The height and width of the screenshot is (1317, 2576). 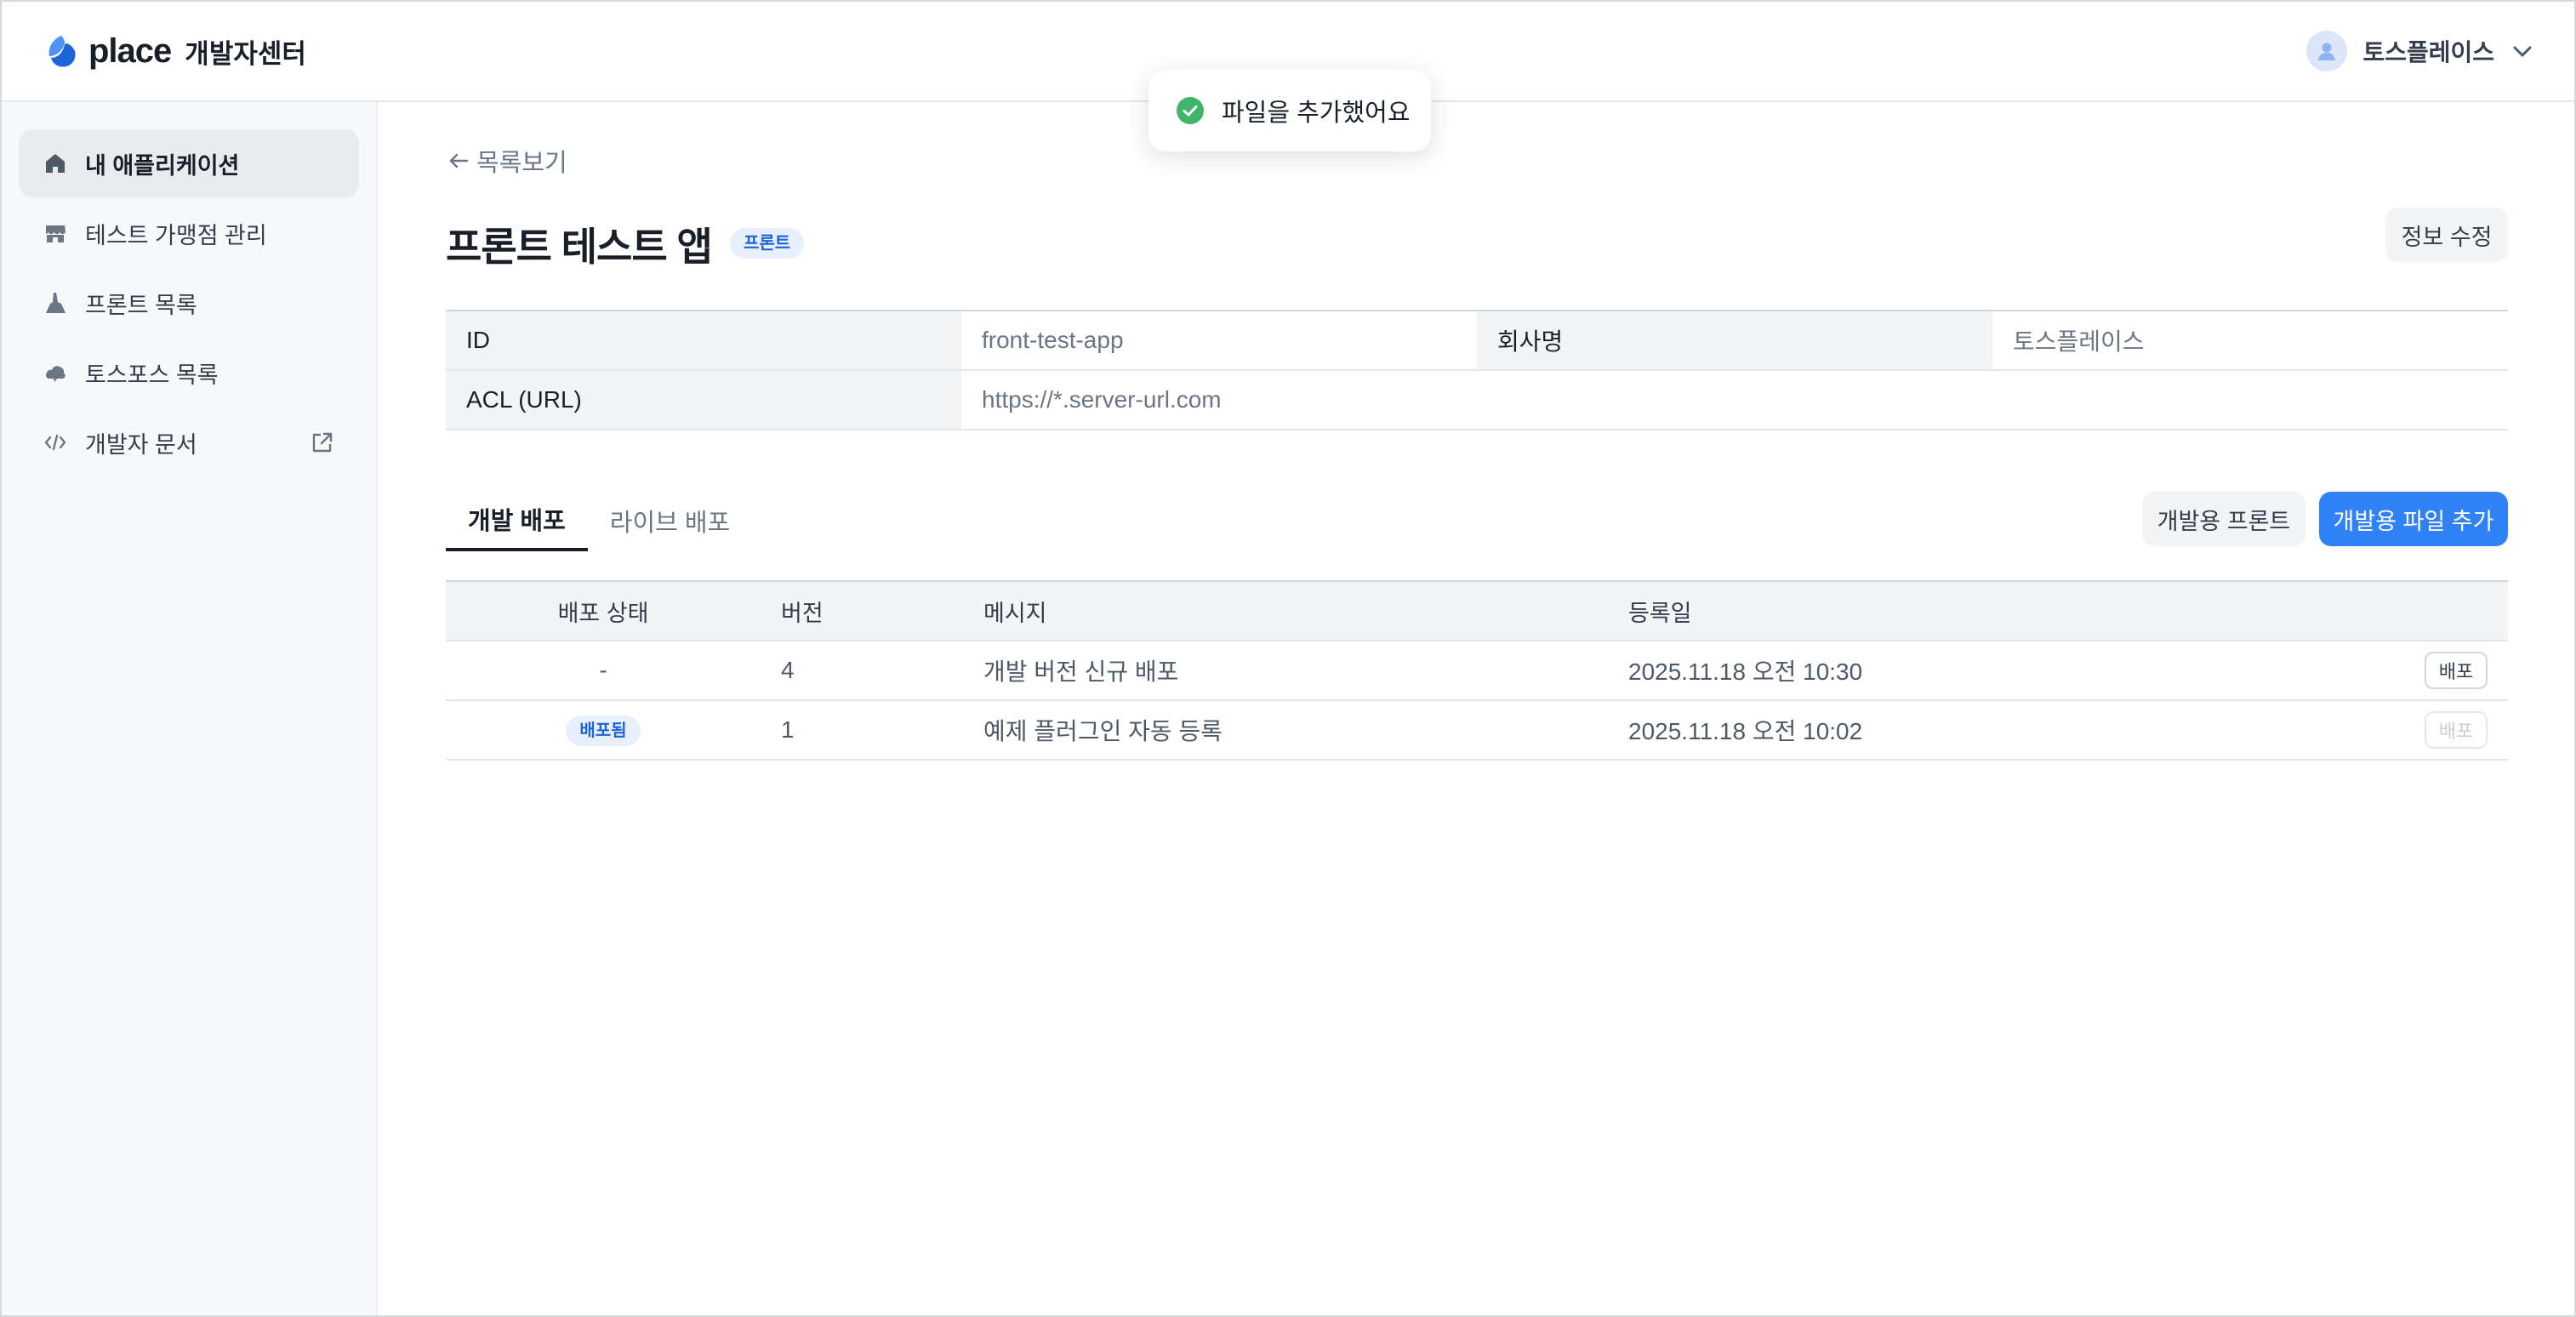 I want to click on arrow-left-icon, so click(x=459, y=160).